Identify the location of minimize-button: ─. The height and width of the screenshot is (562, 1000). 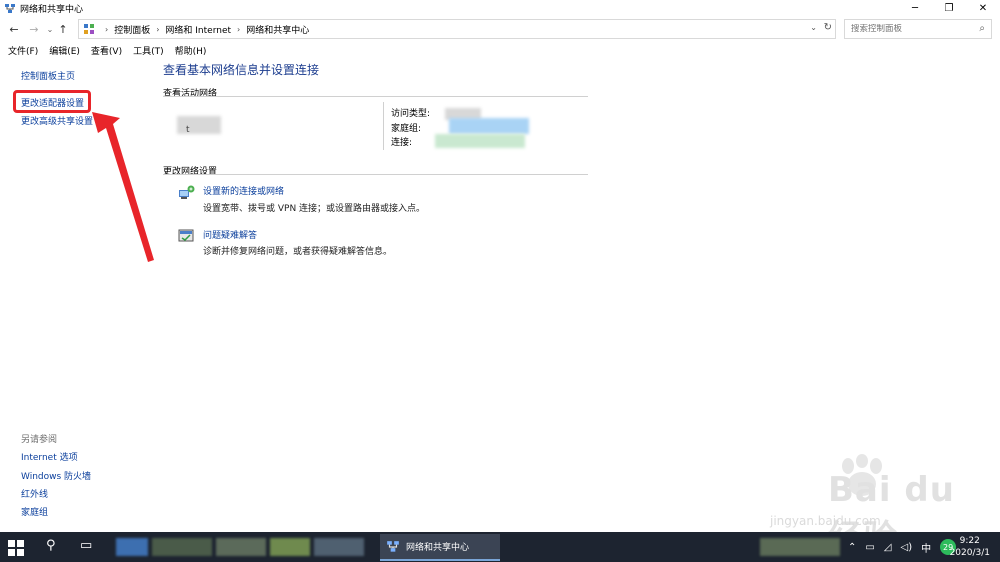
(915, 8).